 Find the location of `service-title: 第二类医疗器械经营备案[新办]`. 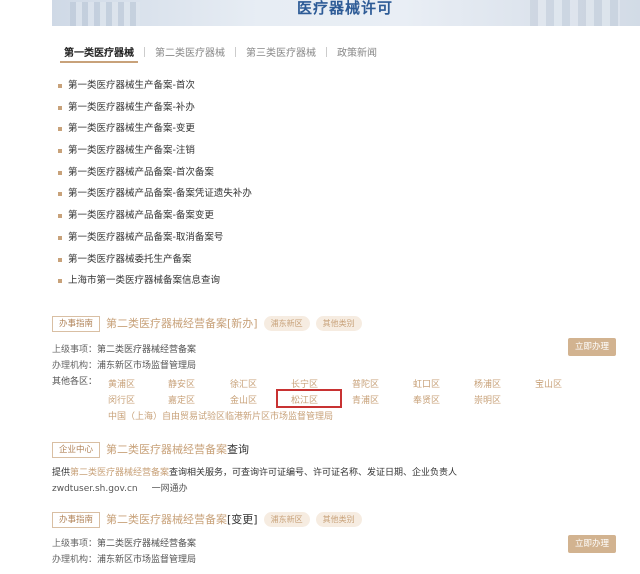

service-title: 第二类医疗器械经营备案[新办] is located at coordinates (182, 324).